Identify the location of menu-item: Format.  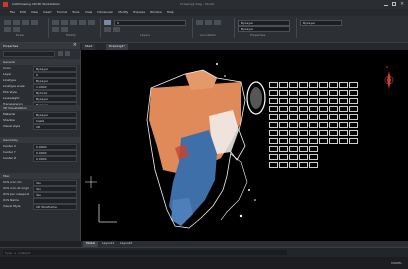
(62, 12).